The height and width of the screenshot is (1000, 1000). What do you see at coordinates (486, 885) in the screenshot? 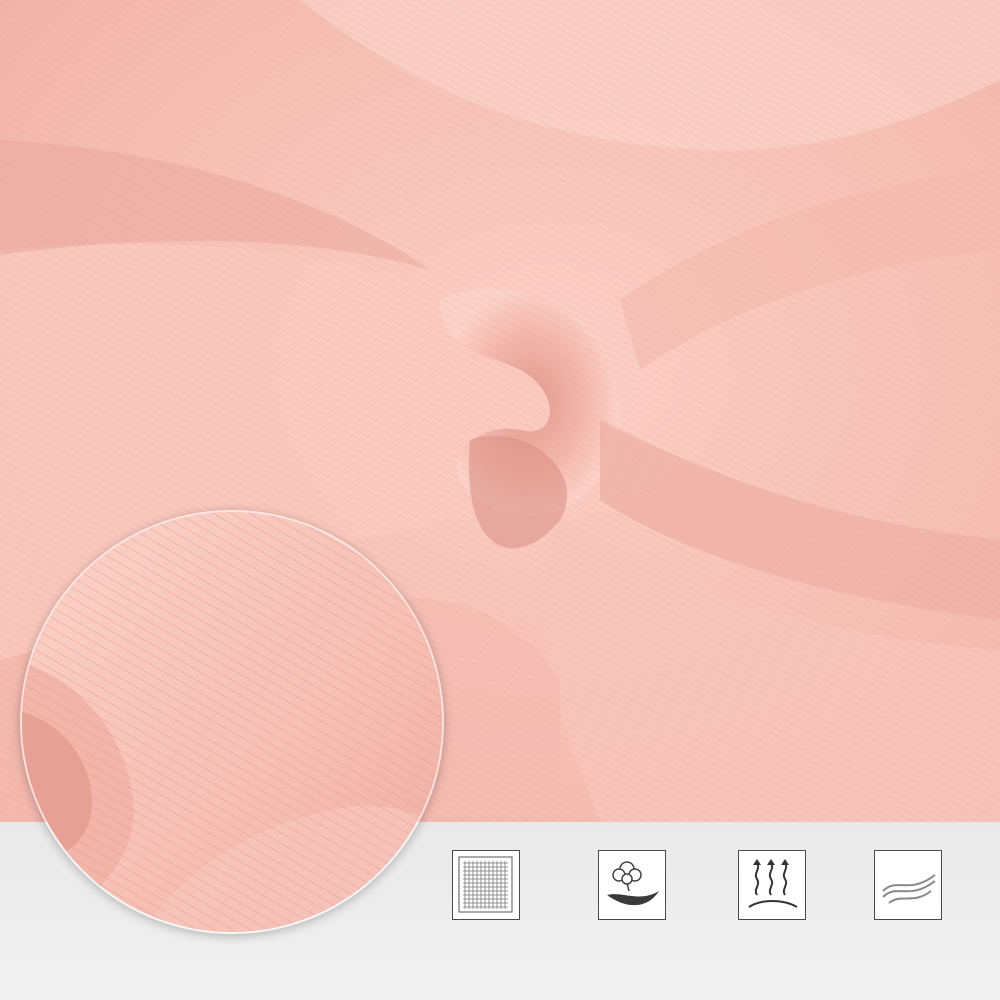
I see `knit-grid-icon` at bounding box center [486, 885].